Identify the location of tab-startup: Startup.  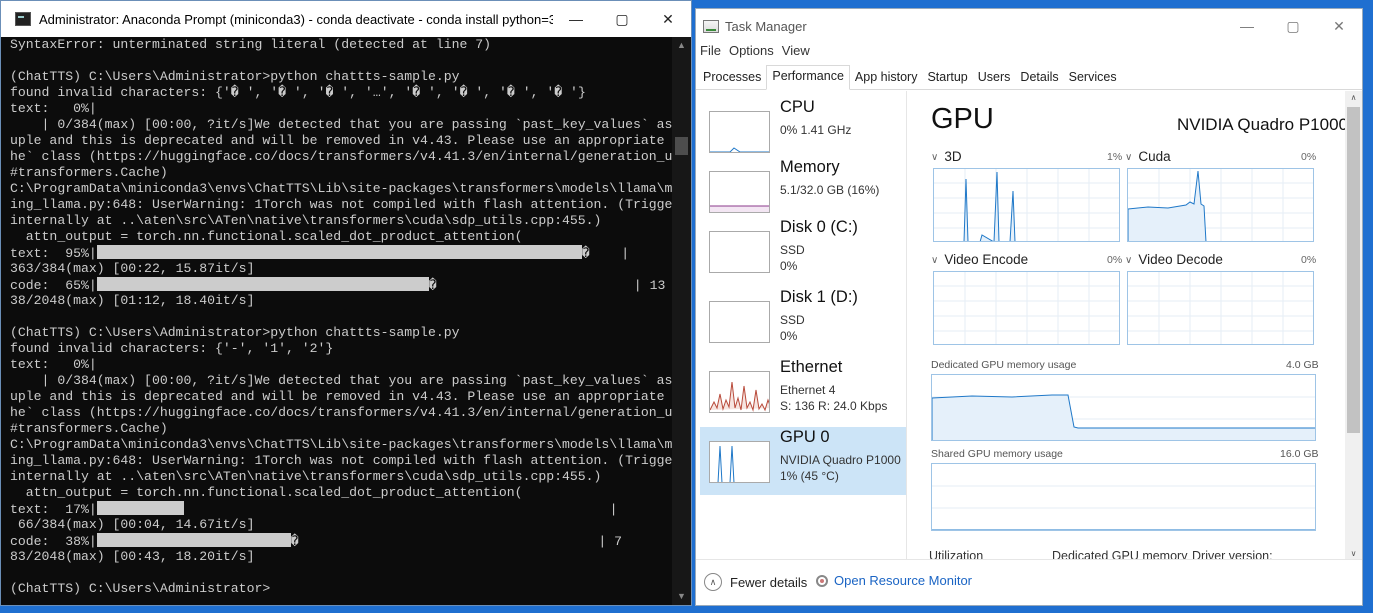
(947, 79).